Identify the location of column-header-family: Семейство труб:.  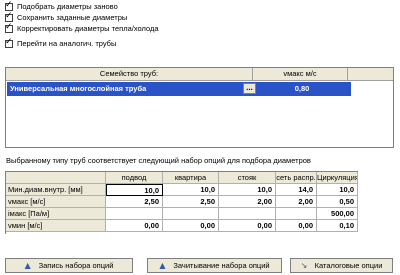
(129, 74).